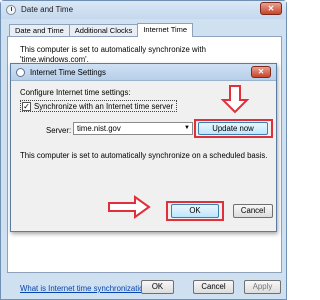 The width and height of the screenshot is (320, 300). Describe the element at coordinates (195, 211) in the screenshot. I see `inner-ok-button: OK` at that location.